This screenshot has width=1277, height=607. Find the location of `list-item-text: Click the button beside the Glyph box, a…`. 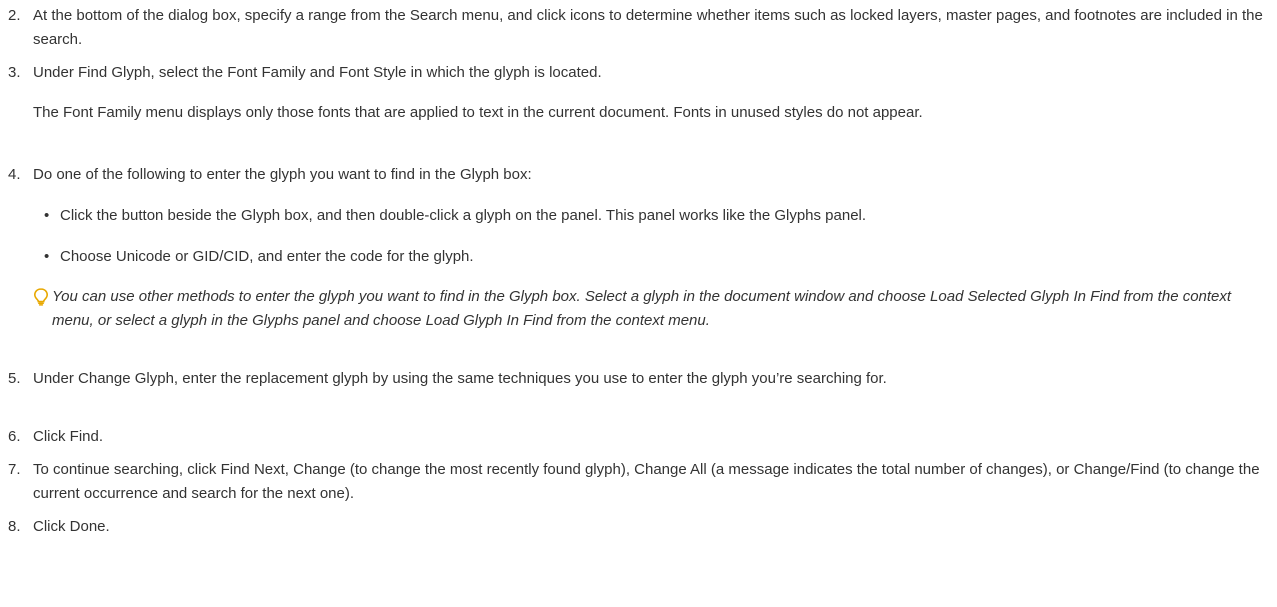

list-item-text: Click the button beside the Glyph box, a… is located at coordinates (463, 215).